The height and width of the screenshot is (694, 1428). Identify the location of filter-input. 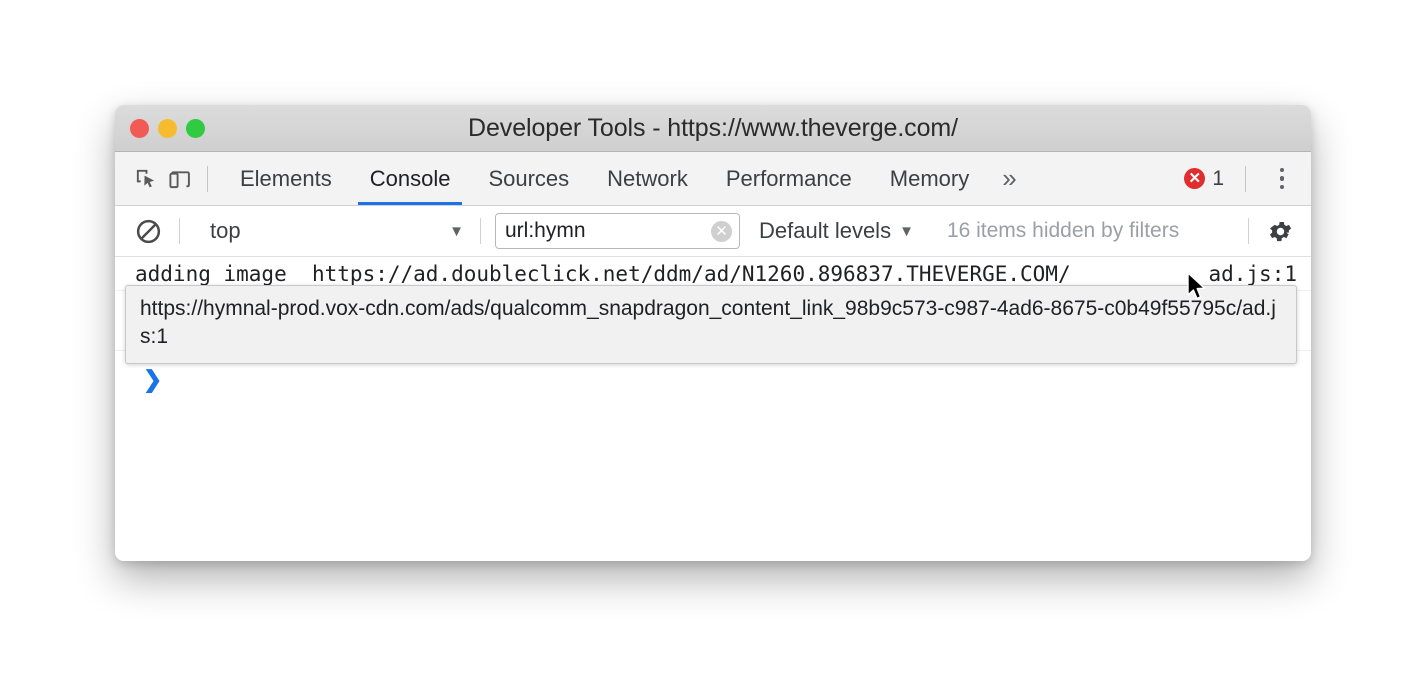
(617, 231).